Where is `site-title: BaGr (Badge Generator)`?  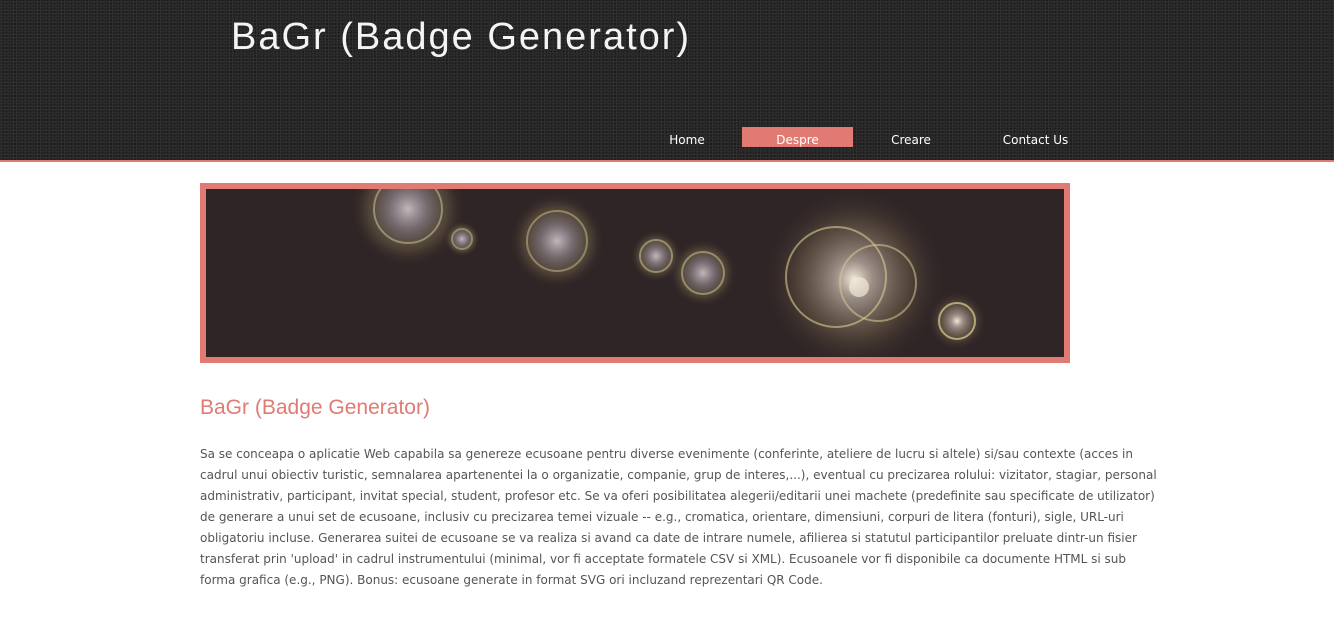 site-title: BaGr (Badge Generator) is located at coordinates (461, 37).